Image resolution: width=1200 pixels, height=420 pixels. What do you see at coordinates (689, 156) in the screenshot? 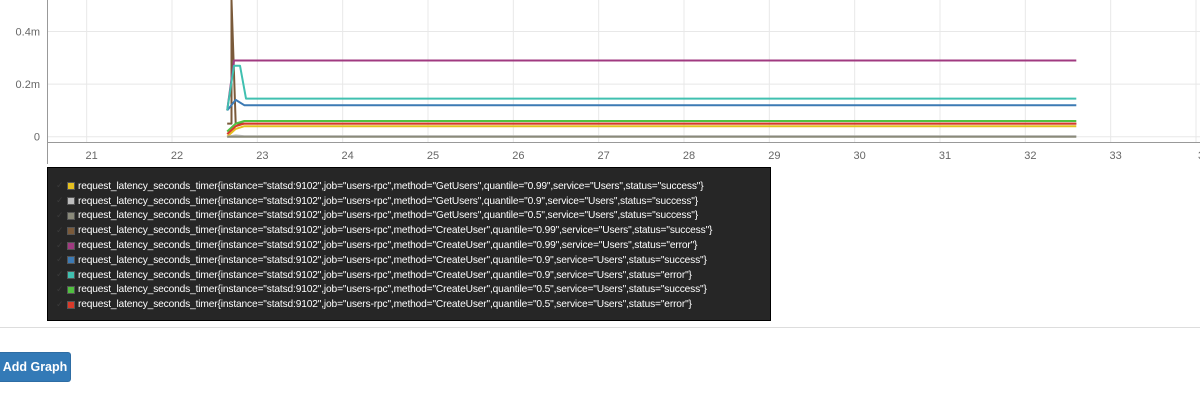
I see `x-tick-label: 28` at bounding box center [689, 156].